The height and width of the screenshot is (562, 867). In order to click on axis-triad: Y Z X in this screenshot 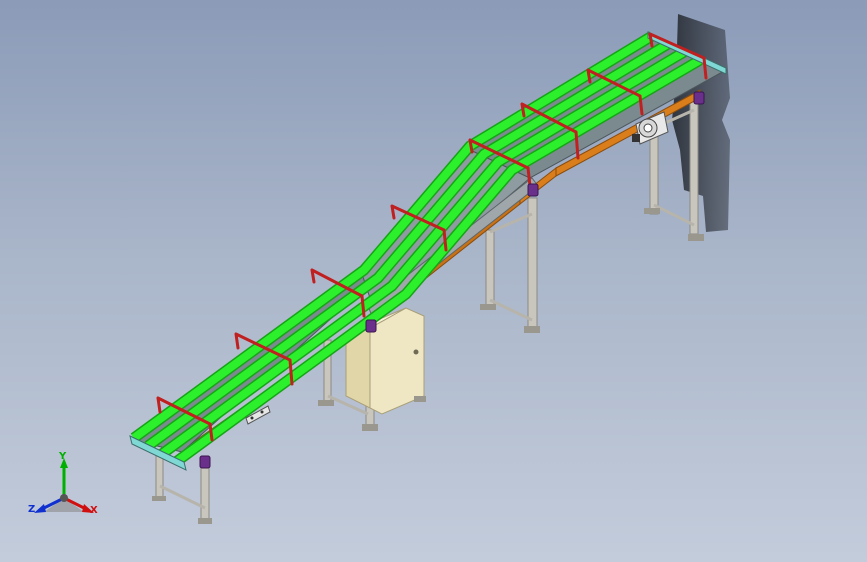, I will do `click(66, 486)`.